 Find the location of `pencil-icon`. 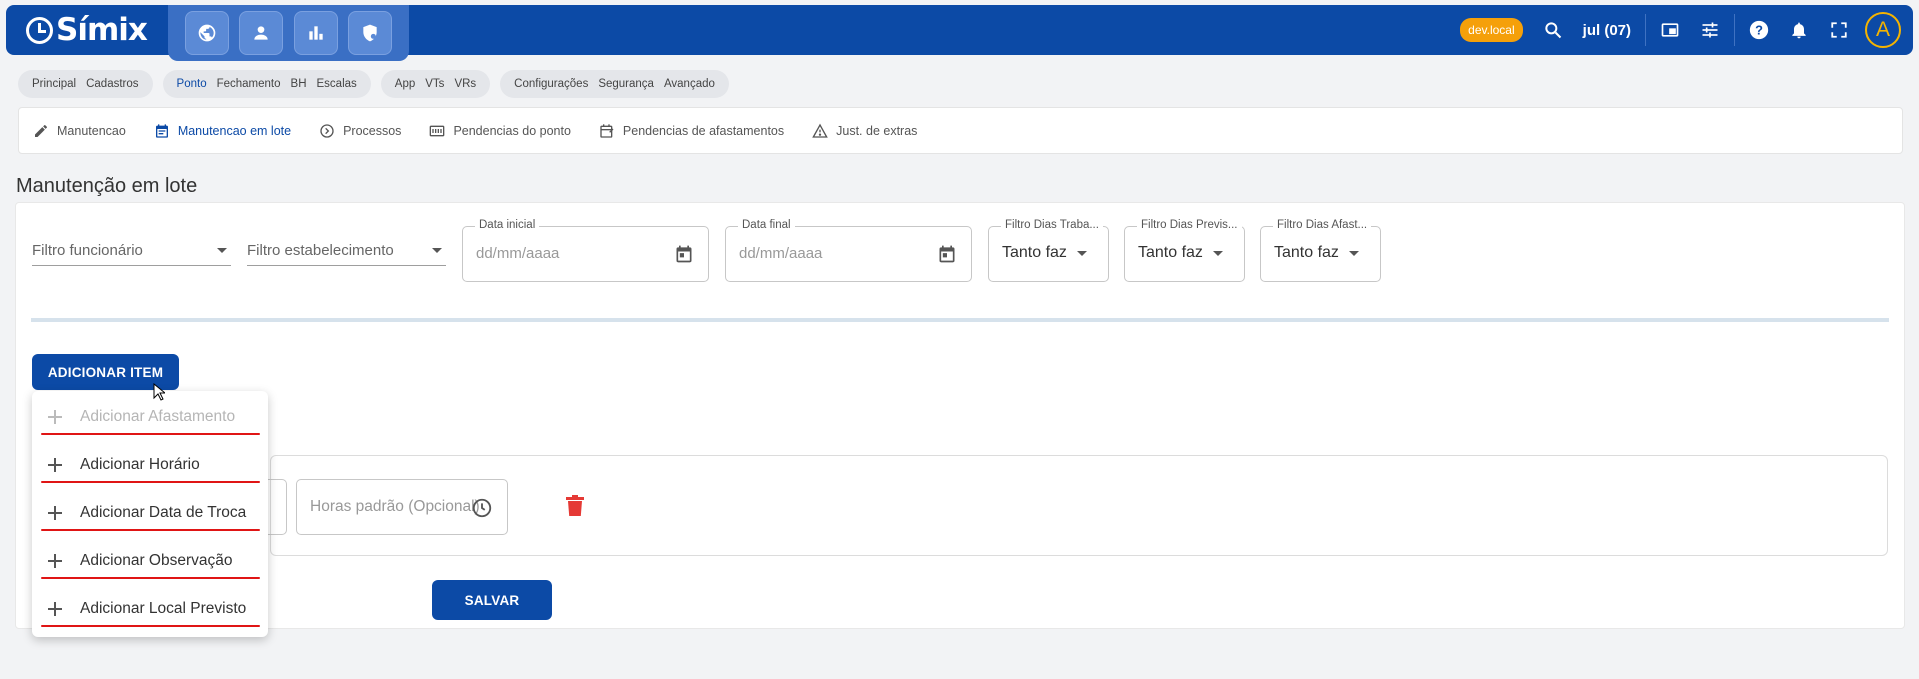

pencil-icon is located at coordinates (41, 130).